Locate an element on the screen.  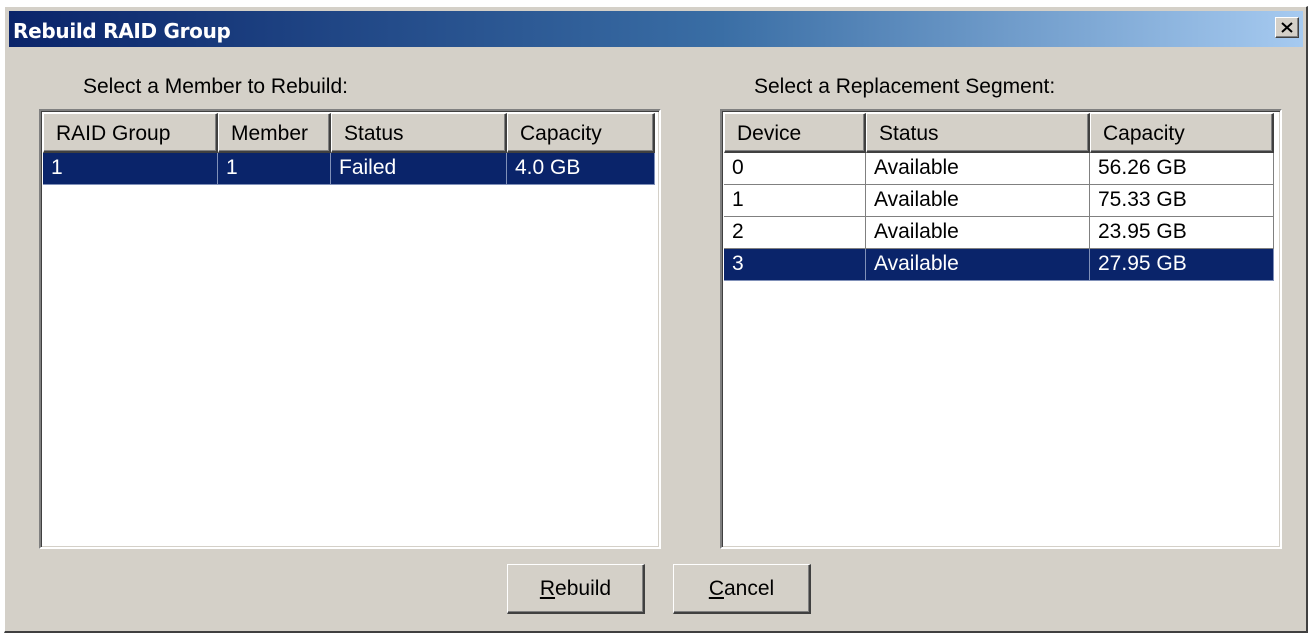
cell-capacity: 56.26 GB is located at coordinates (1182, 169).